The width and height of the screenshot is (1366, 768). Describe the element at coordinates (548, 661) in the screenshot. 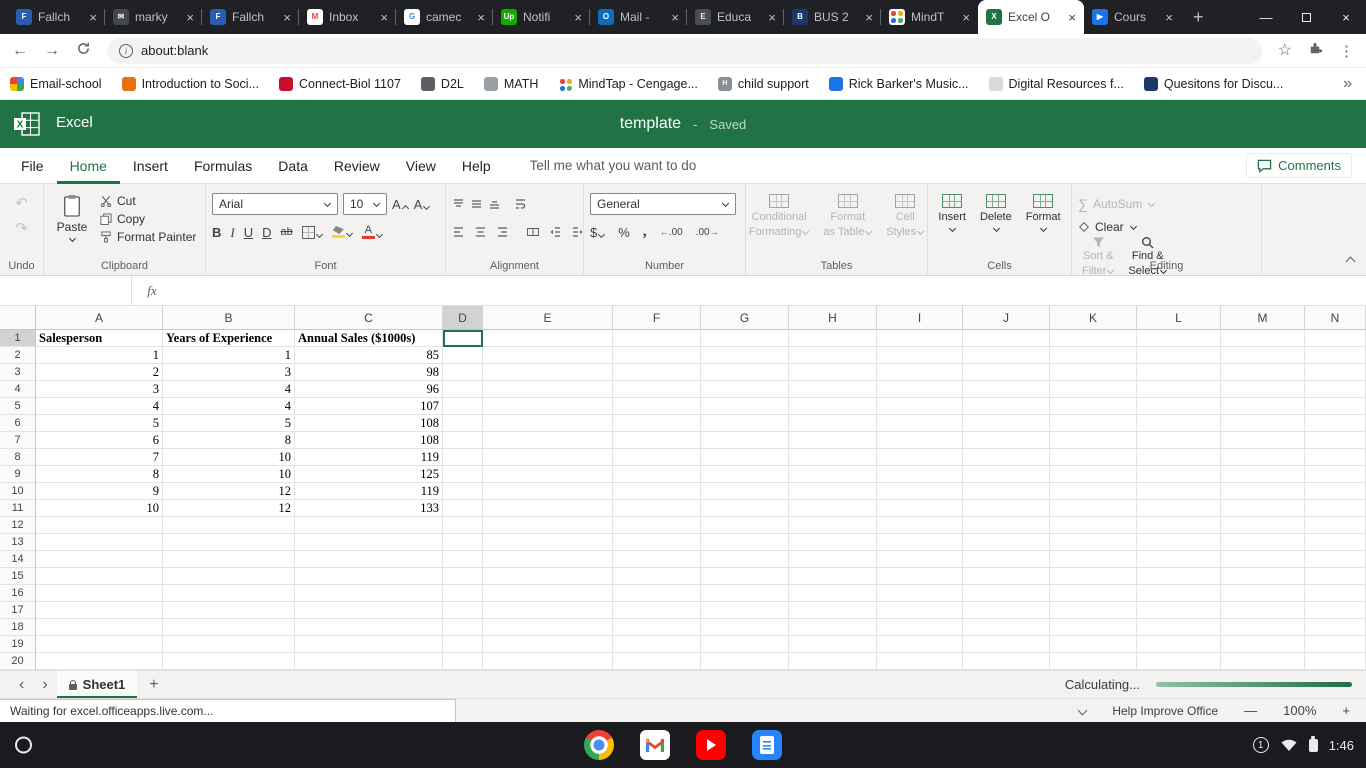

I see `cell-E20` at that location.